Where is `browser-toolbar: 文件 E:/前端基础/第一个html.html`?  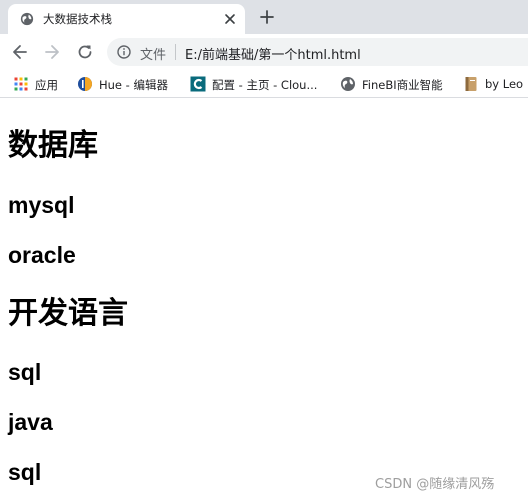
browser-toolbar: 文件 E:/前端基础/第一个html.html is located at coordinates (264, 52).